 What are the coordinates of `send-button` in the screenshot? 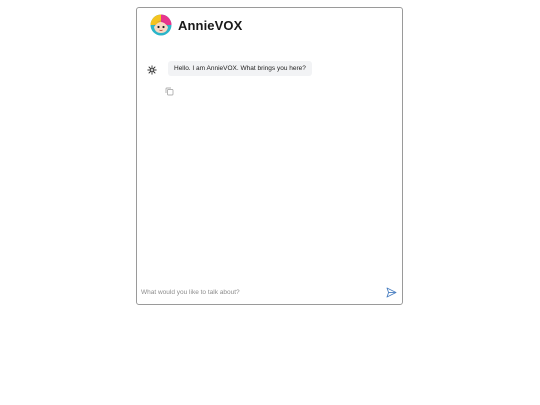 It's located at (391, 292).